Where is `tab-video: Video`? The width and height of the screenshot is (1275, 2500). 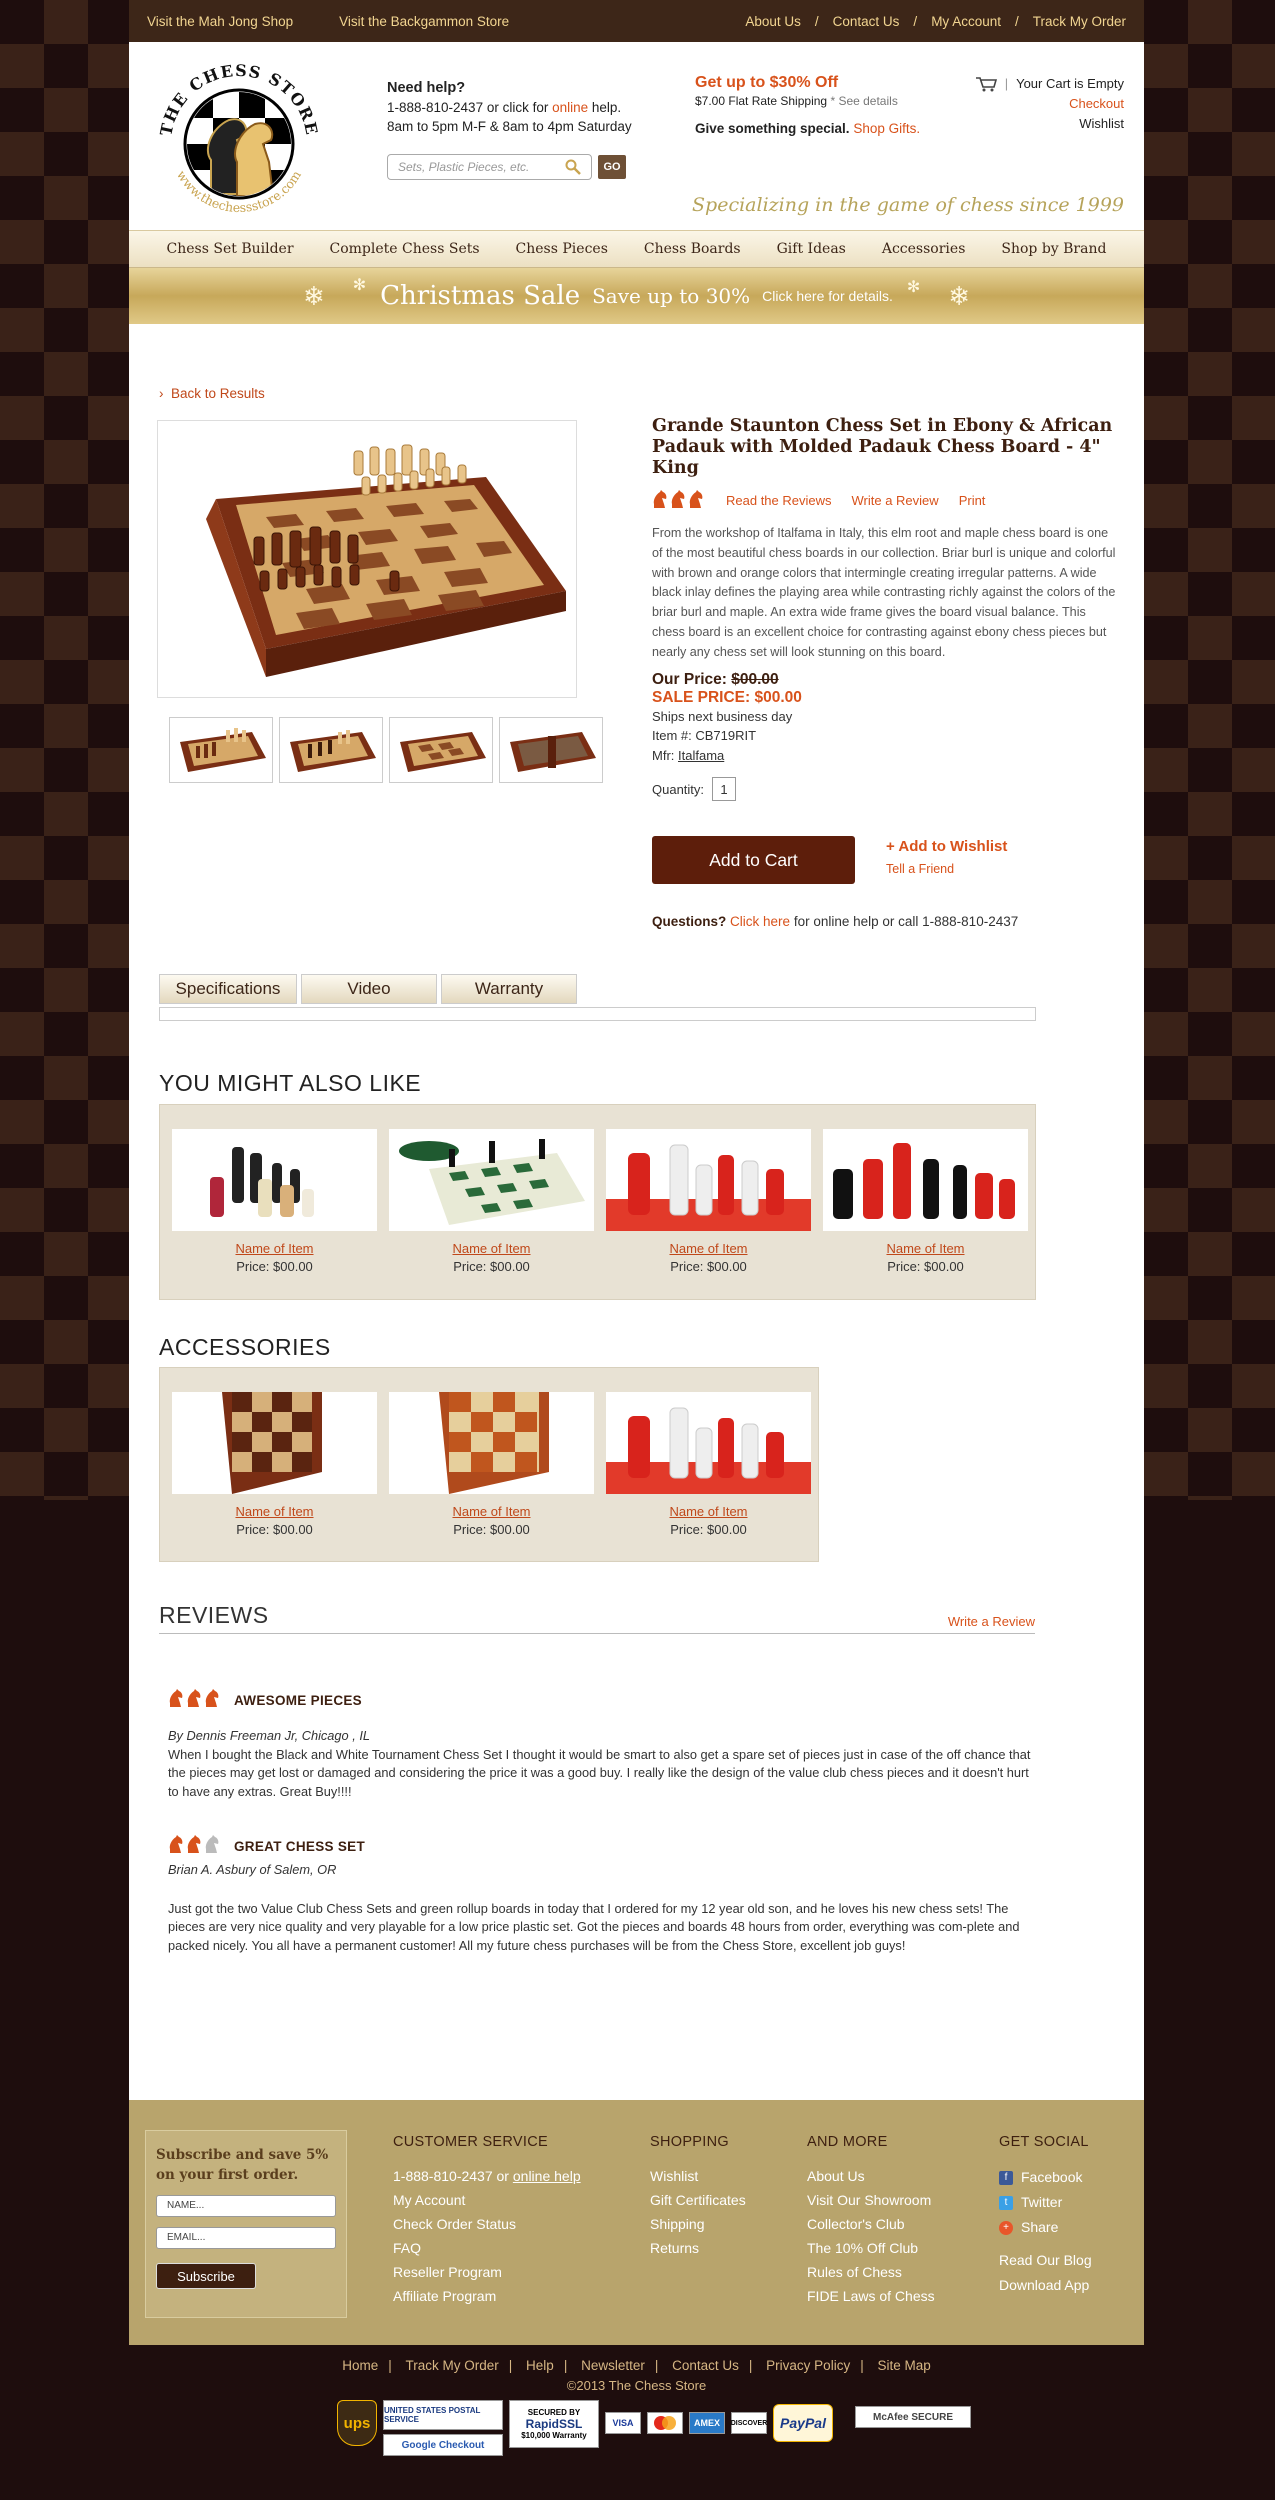
tab-video: Video is located at coordinates (369, 989).